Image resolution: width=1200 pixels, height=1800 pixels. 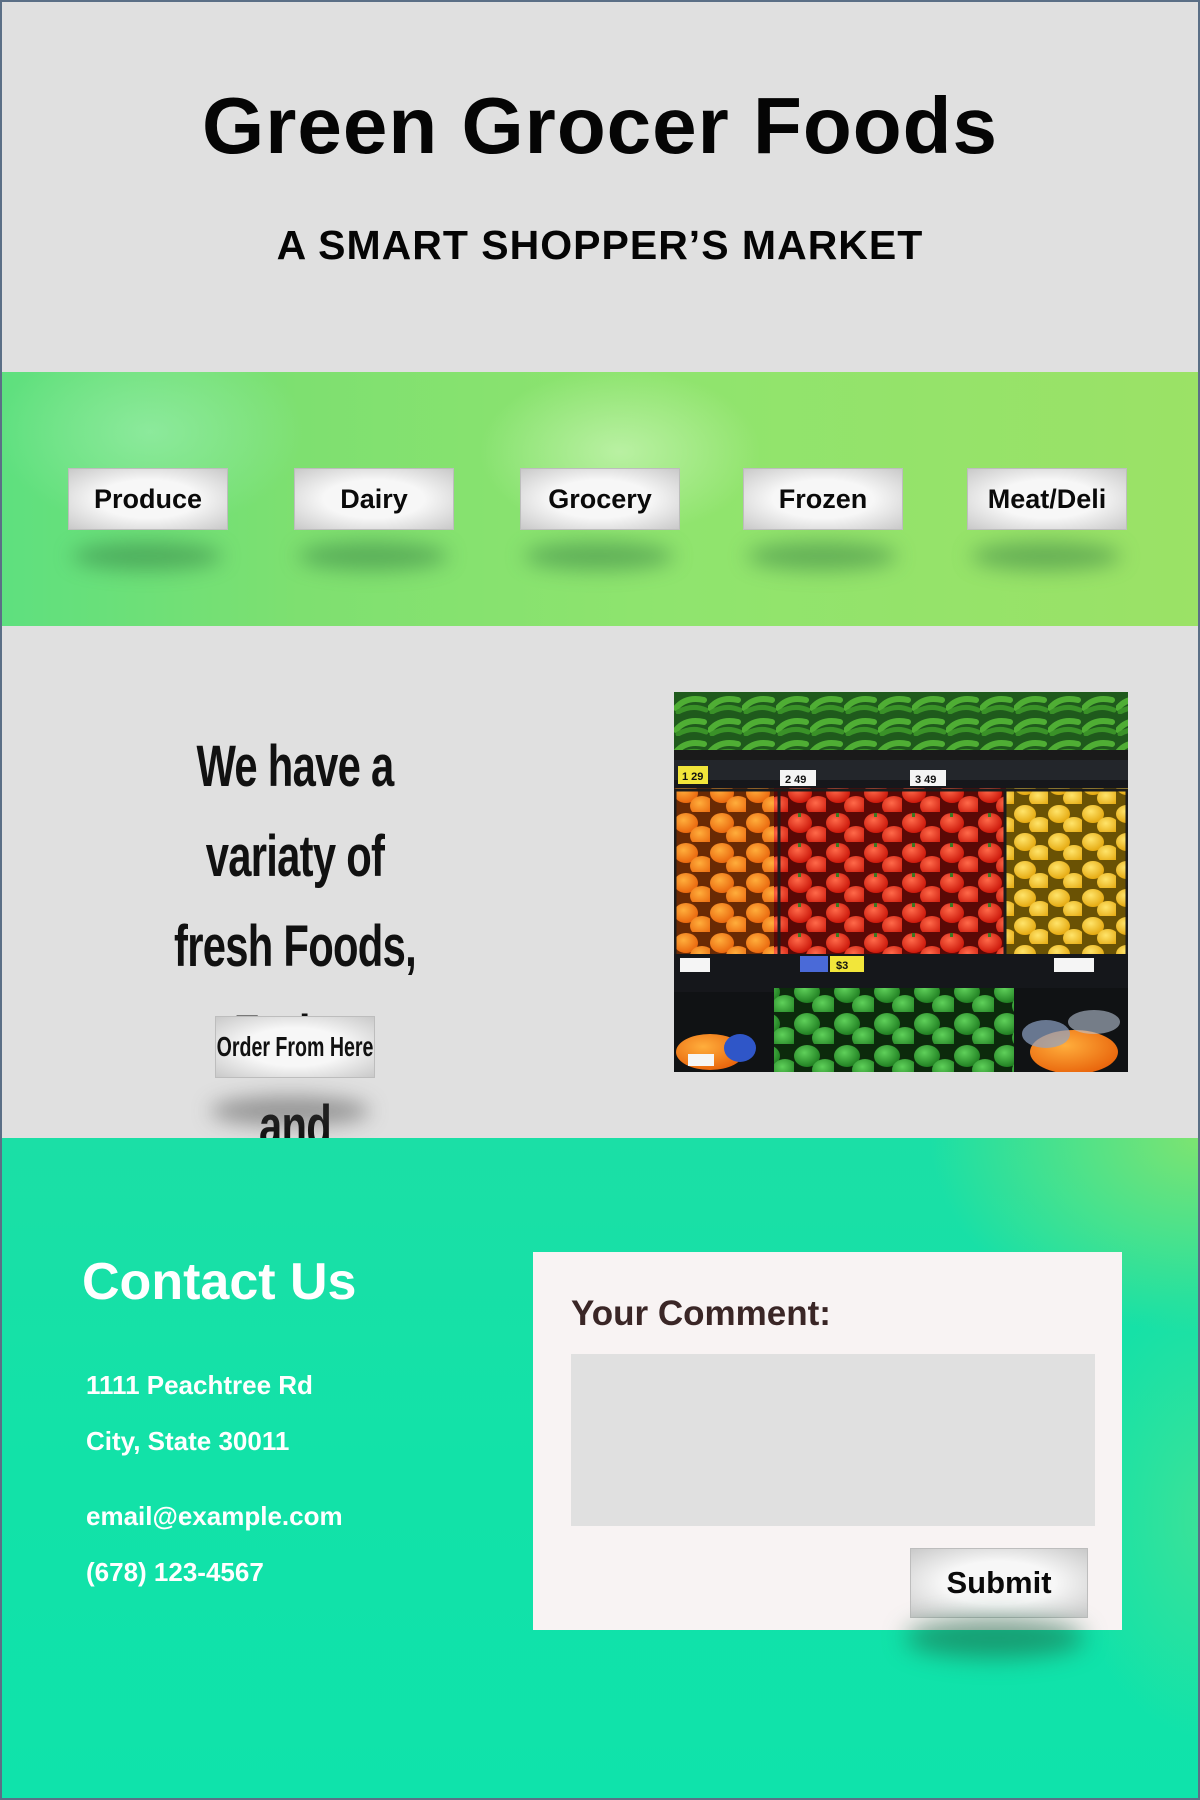 What do you see at coordinates (199, 1385) in the screenshot?
I see `address-line-1: 1111 Peachtree Rd` at bounding box center [199, 1385].